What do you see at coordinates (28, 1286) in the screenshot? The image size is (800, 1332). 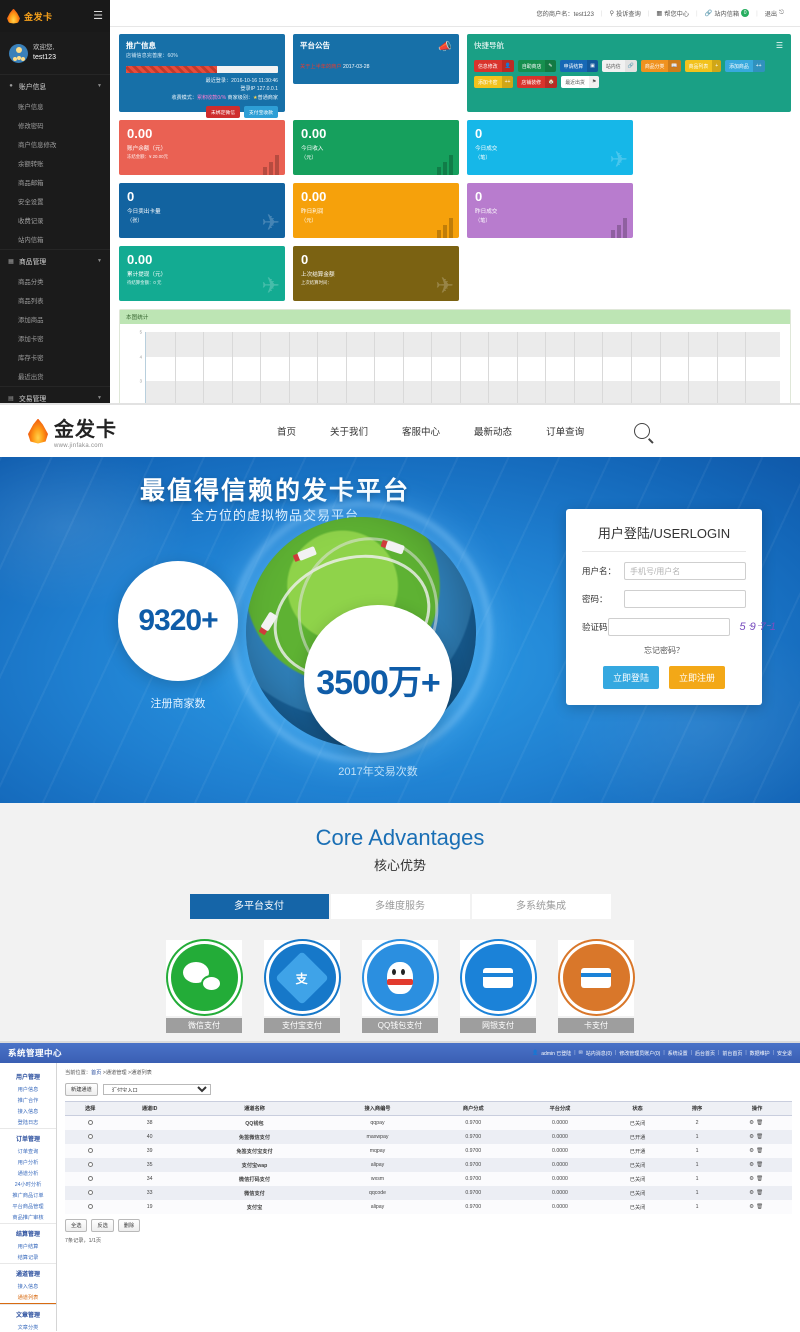 I see `admin-link-channel-access: 接入信息` at bounding box center [28, 1286].